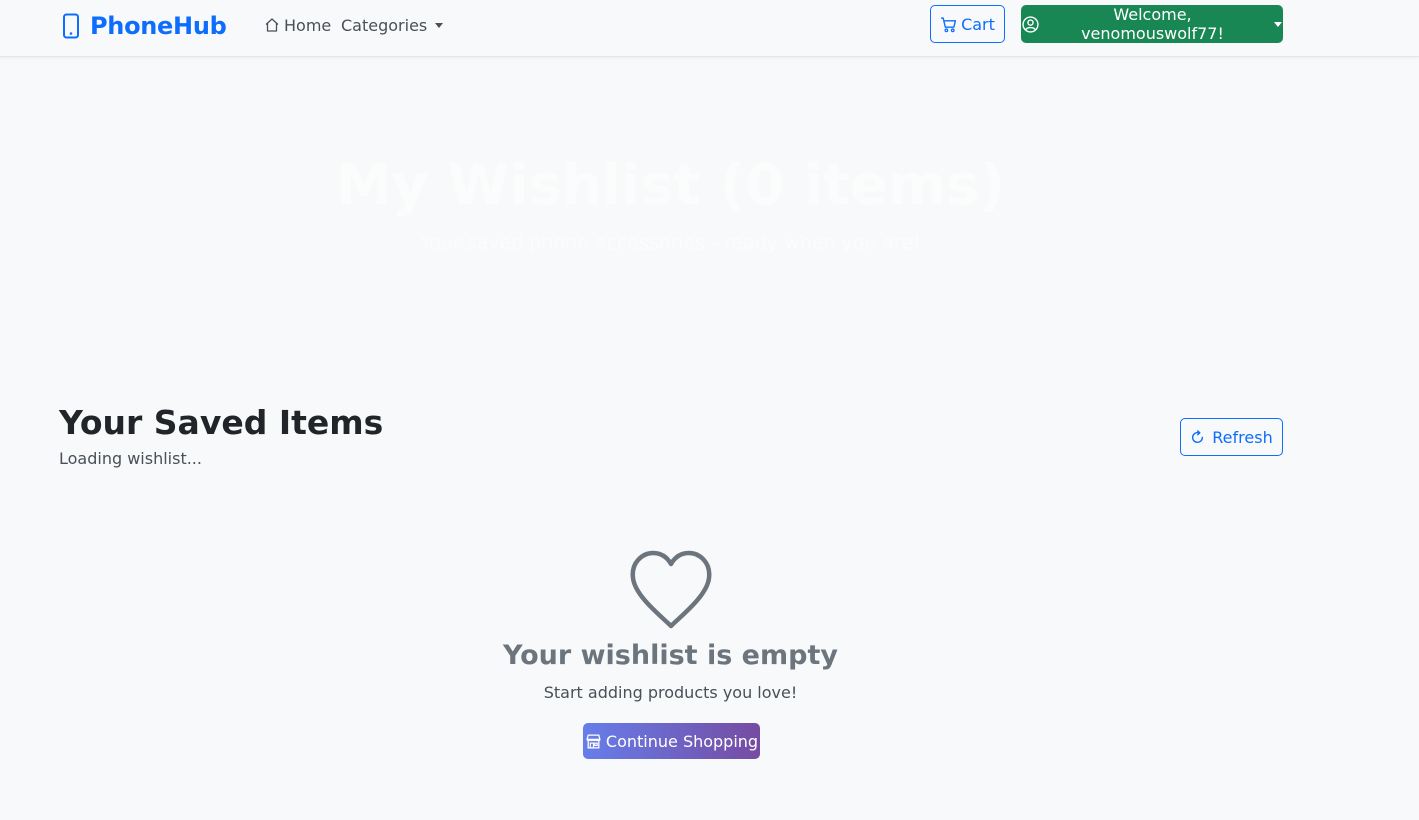 This screenshot has height=820, width=1419. Describe the element at coordinates (272, 25) in the screenshot. I see `house-icon` at that location.